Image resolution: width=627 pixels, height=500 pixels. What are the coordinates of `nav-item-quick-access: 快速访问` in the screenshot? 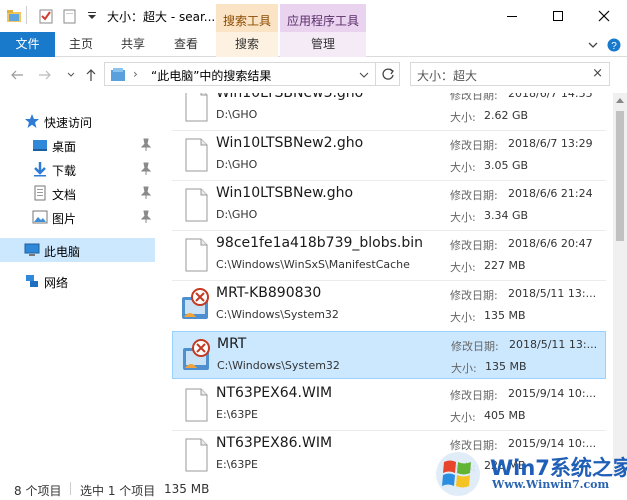 It's located at (80, 121).